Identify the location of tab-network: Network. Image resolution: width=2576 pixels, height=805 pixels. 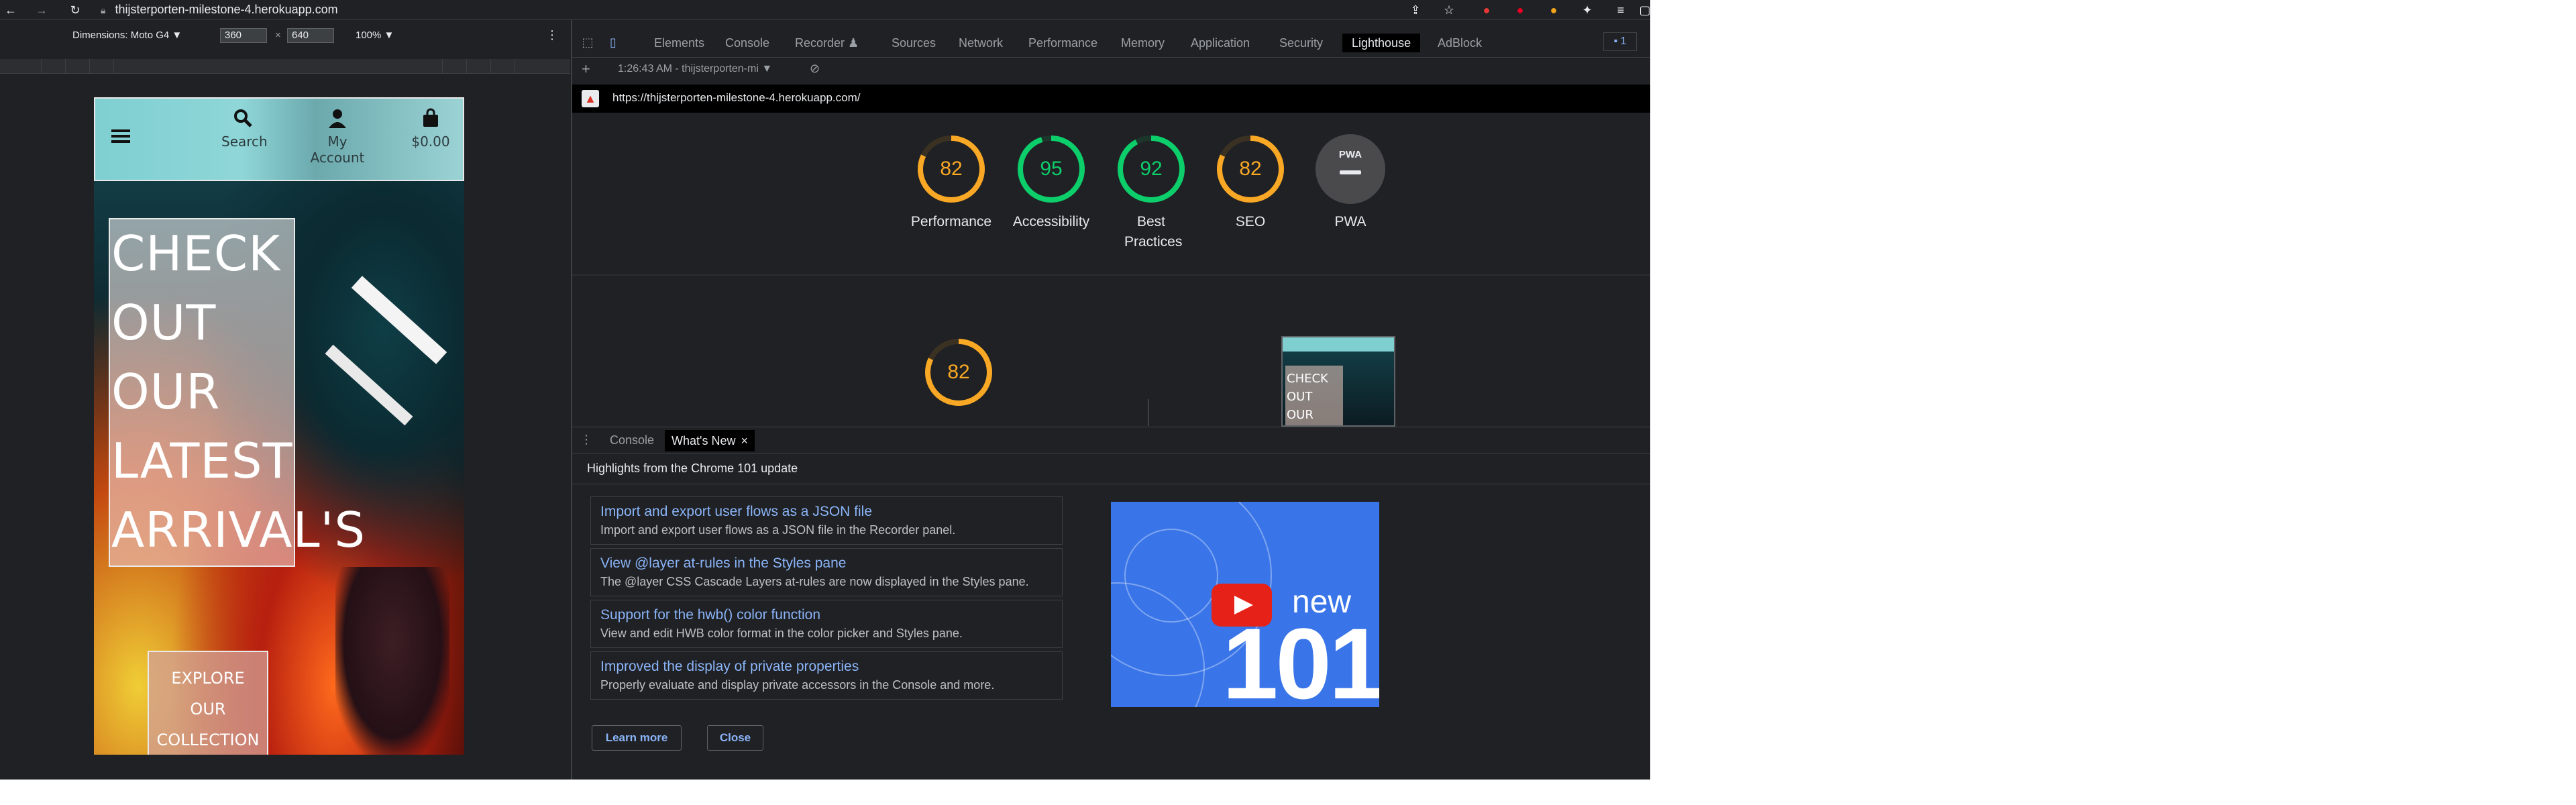
(981, 43).